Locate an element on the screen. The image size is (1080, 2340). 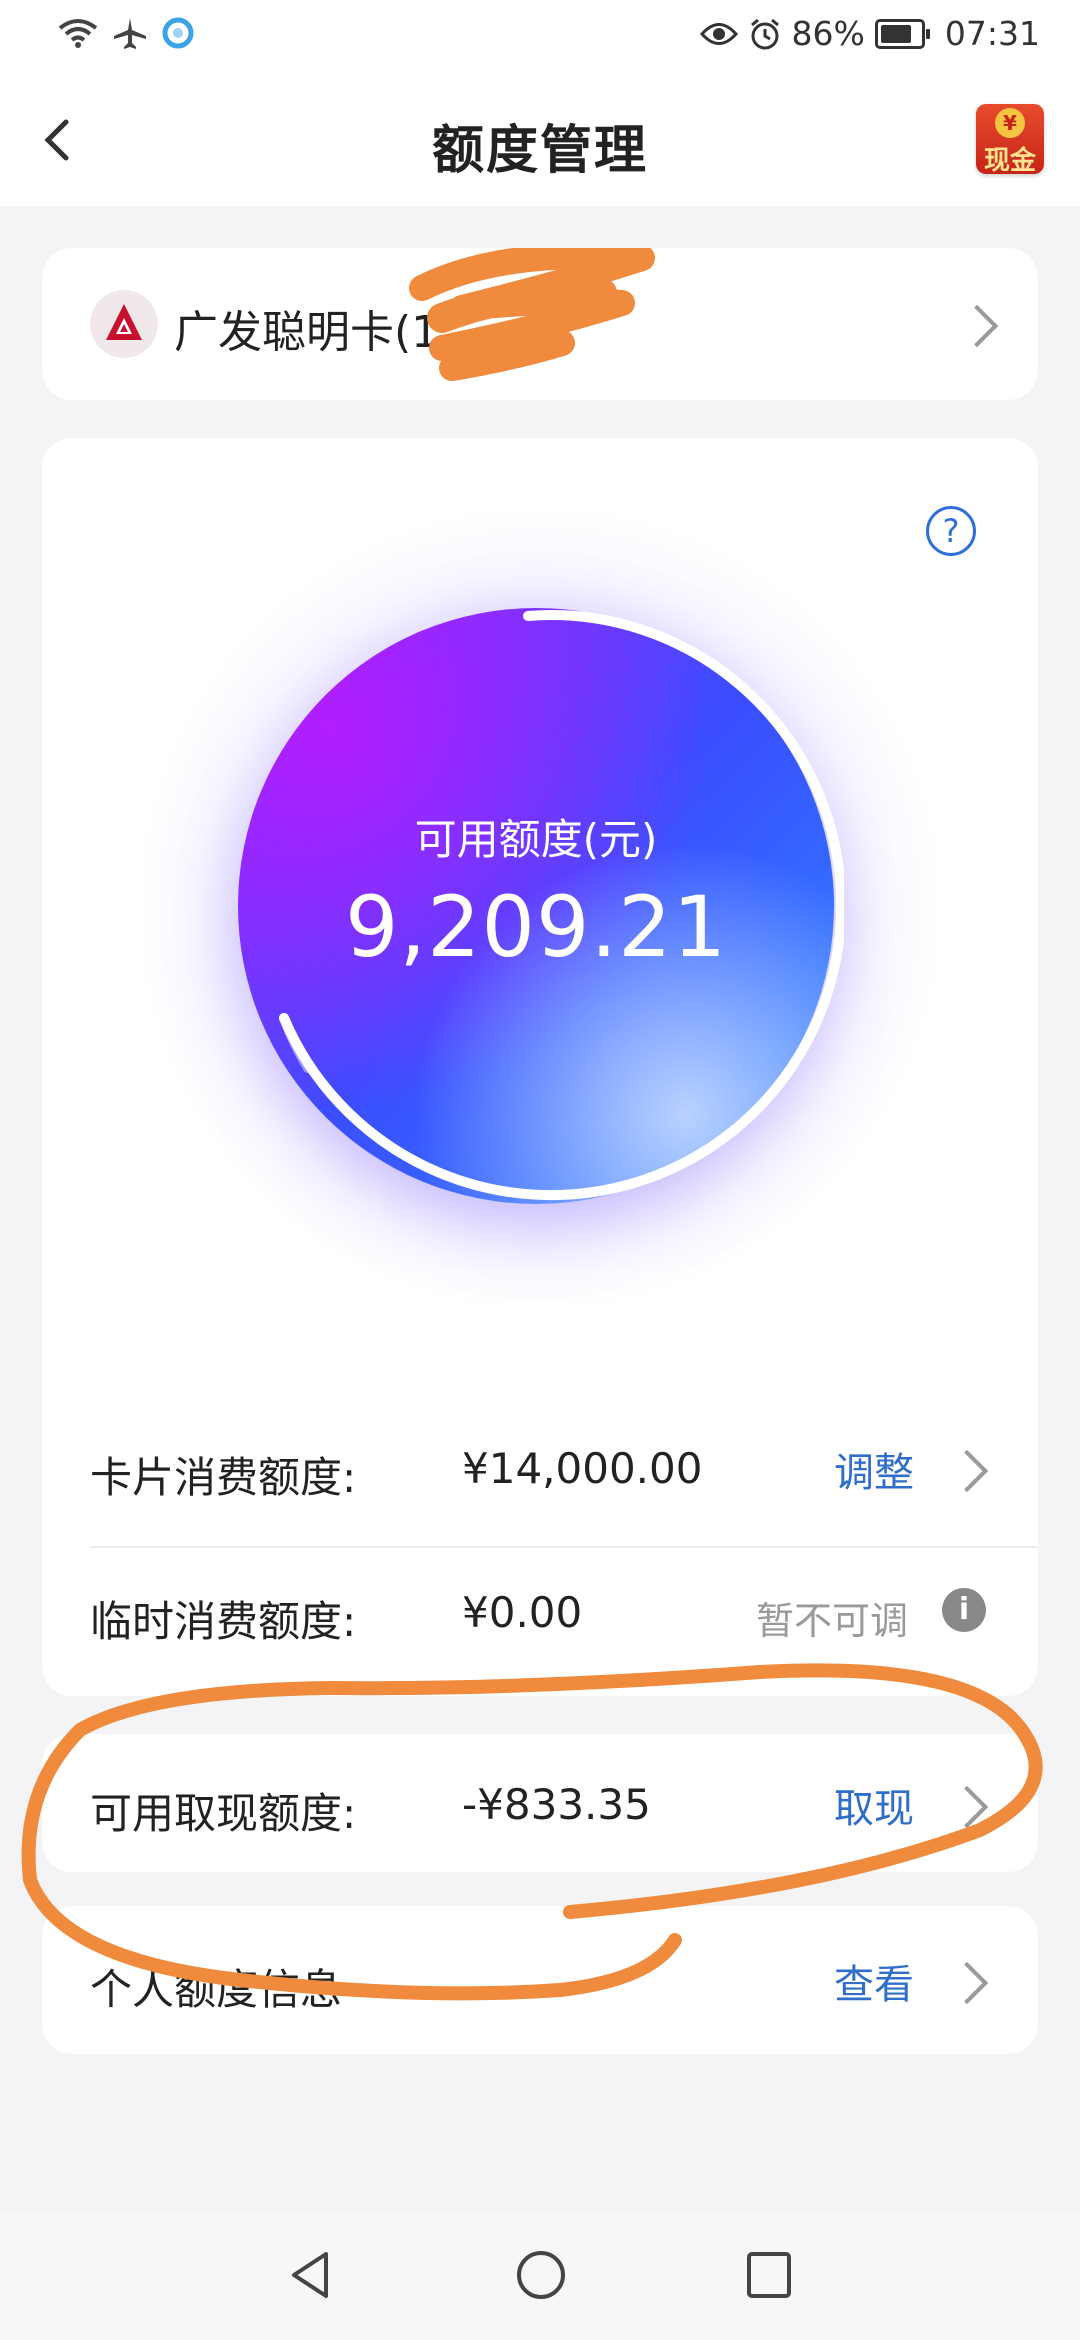
clock: 07:31 is located at coordinates (992, 33).